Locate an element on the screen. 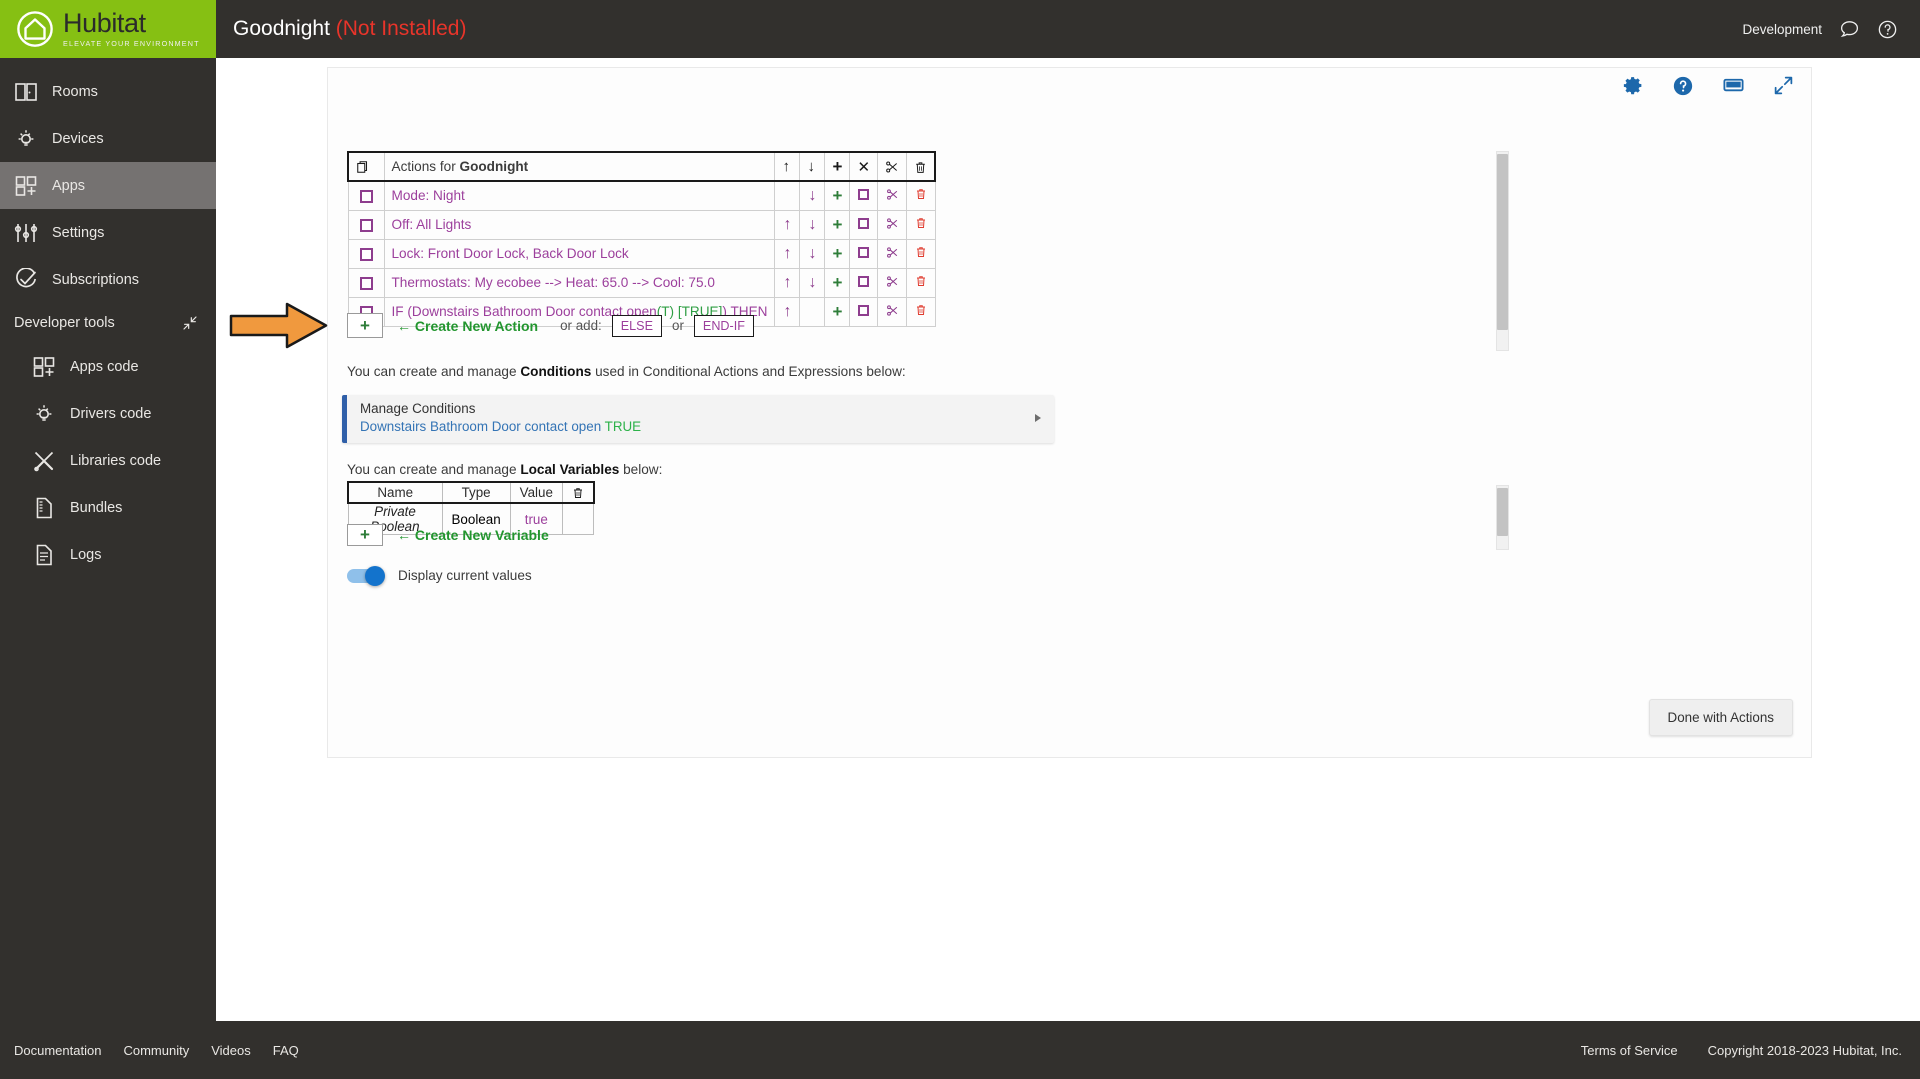 The height and width of the screenshot is (1079, 1920). row-label-cell: Off: All Lights is located at coordinates (579, 224).